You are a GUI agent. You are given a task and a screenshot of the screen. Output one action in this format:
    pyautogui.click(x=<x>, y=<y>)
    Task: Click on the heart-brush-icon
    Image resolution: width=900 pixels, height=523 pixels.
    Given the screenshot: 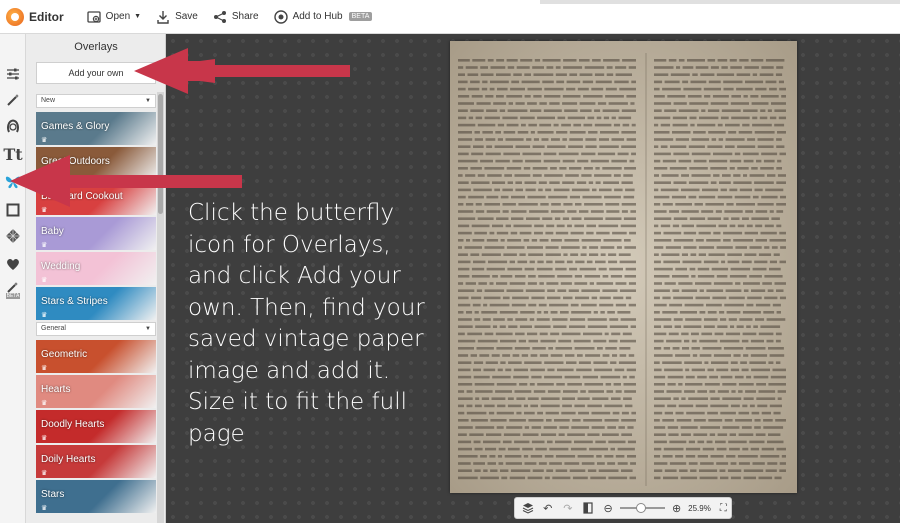 What is the action you would take?
    pyautogui.click(x=13, y=264)
    